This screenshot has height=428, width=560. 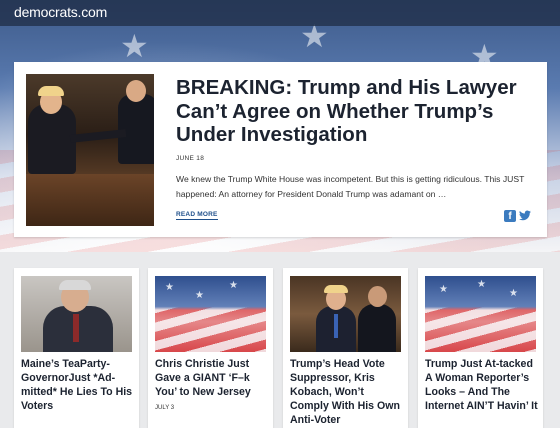 I want to click on featured-image, so click(x=90, y=150).